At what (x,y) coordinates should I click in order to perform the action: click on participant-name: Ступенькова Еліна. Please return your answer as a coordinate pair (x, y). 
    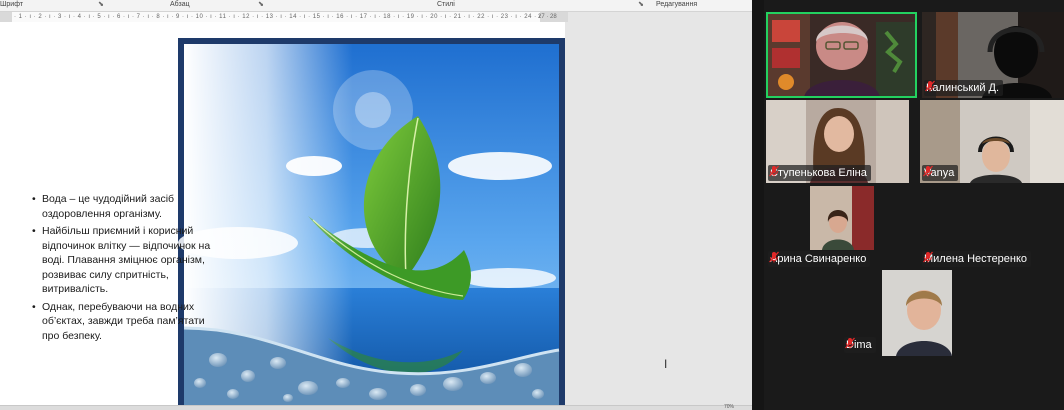
    Looking at the image, I should click on (818, 173).